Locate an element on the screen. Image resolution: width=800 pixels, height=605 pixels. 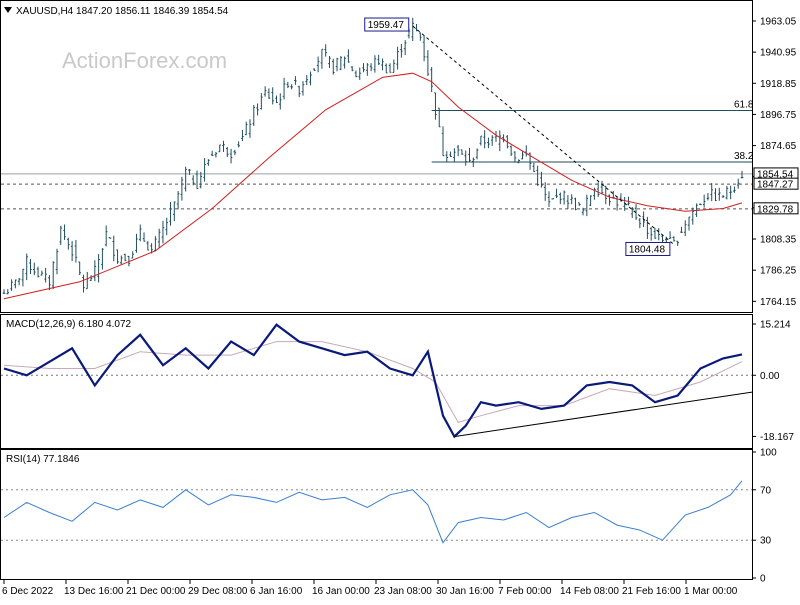
time-tick-label: 13 Dec 16:00 is located at coordinates (94, 591).